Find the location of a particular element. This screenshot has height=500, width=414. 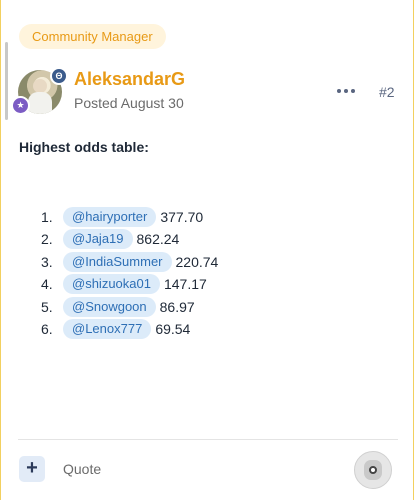

user-mention: @hairyporter is located at coordinates (110, 217).